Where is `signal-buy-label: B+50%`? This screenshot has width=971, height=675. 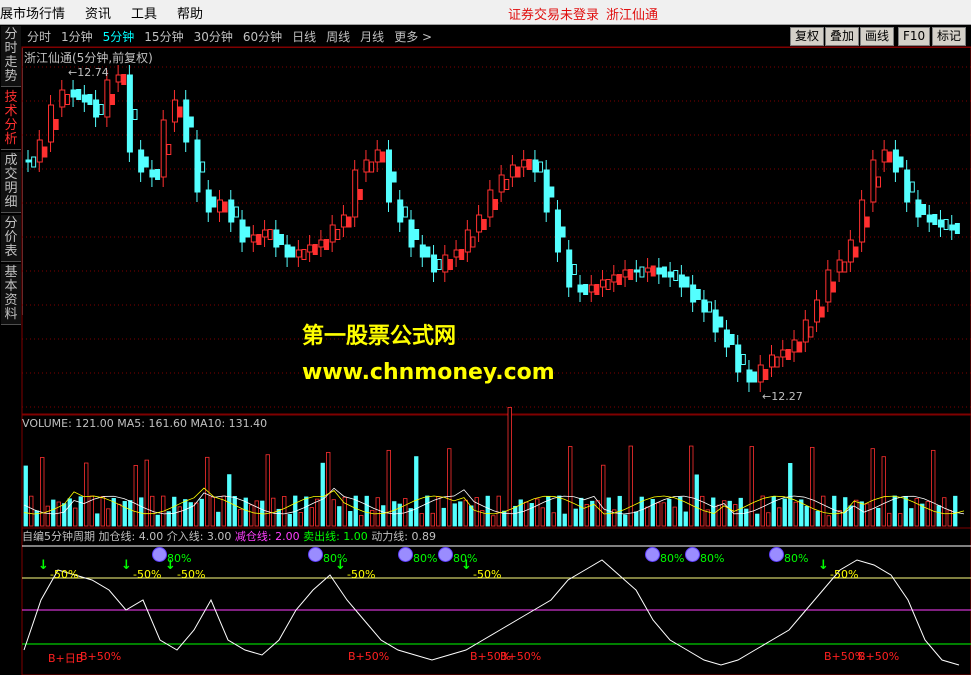 signal-buy-label: B+50% is located at coordinates (101, 656).